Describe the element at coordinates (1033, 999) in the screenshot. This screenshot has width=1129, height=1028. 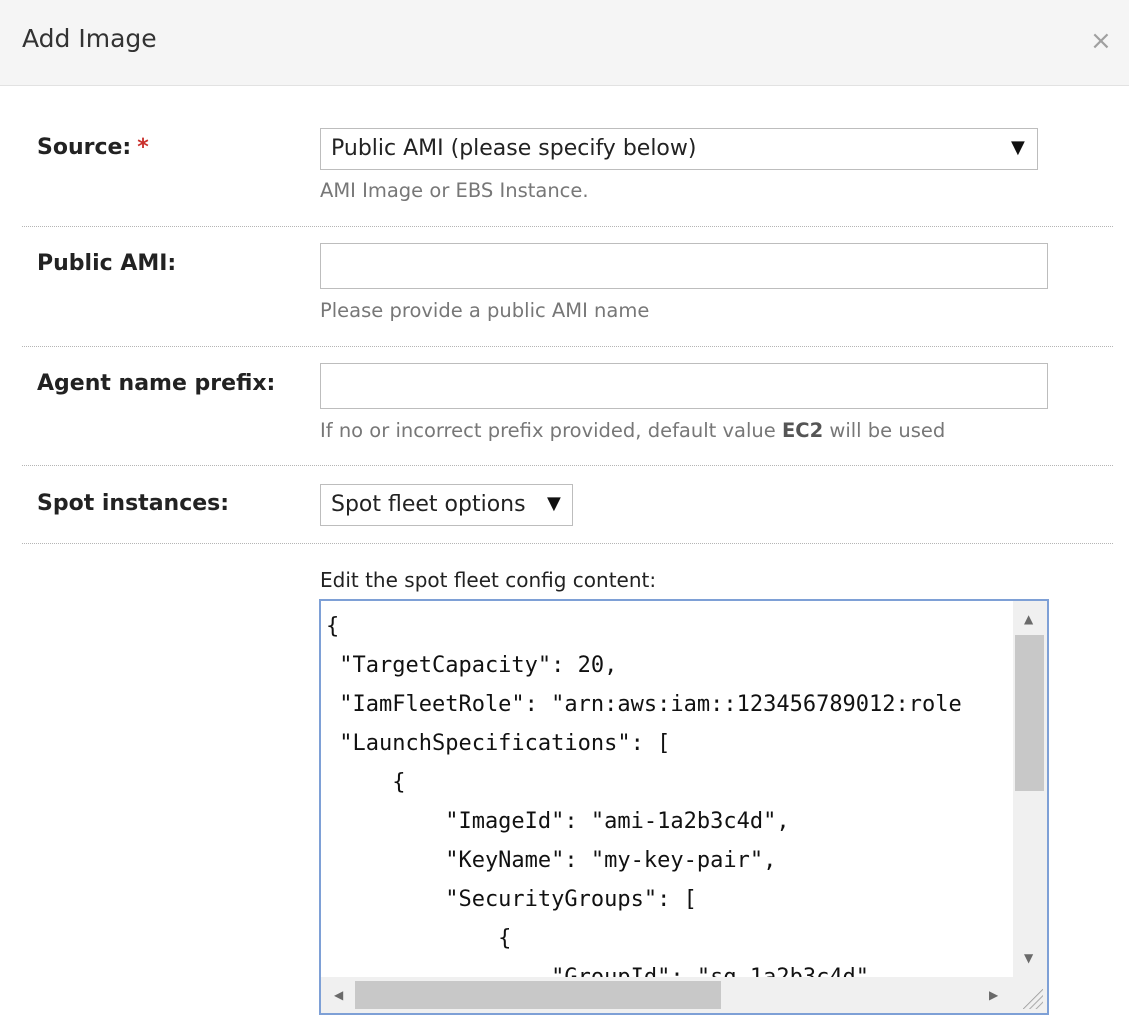
I see `resize-grip-icon` at that location.